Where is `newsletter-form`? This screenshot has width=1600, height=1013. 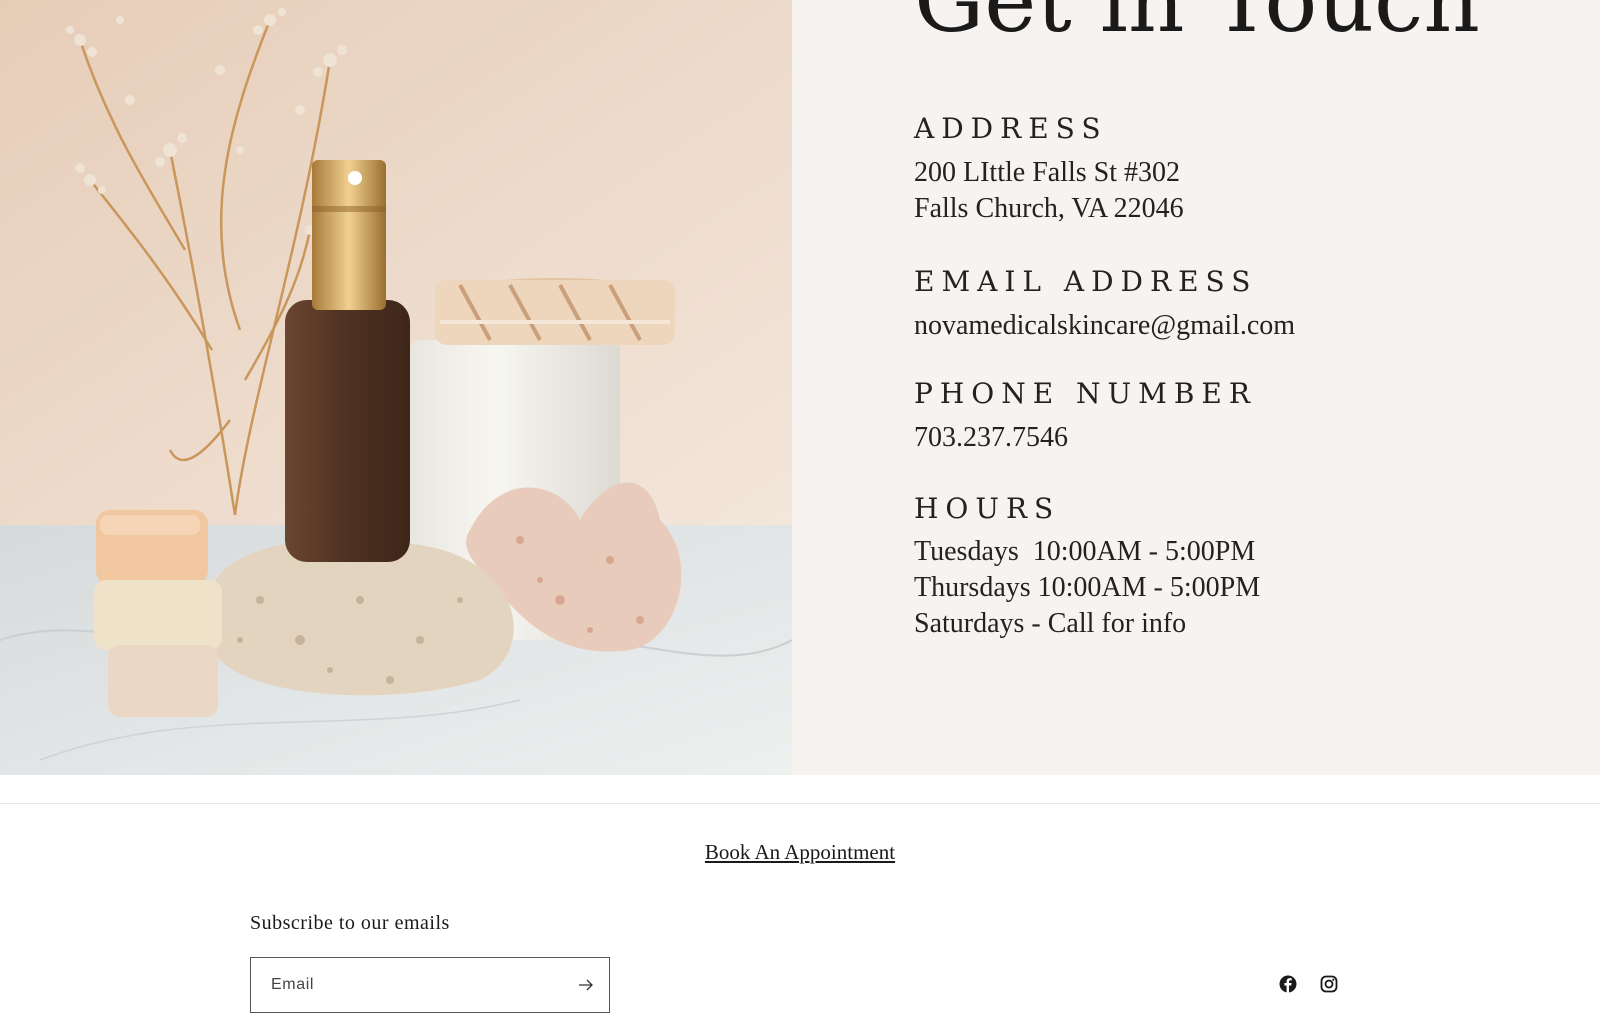
newsletter-form is located at coordinates (430, 985).